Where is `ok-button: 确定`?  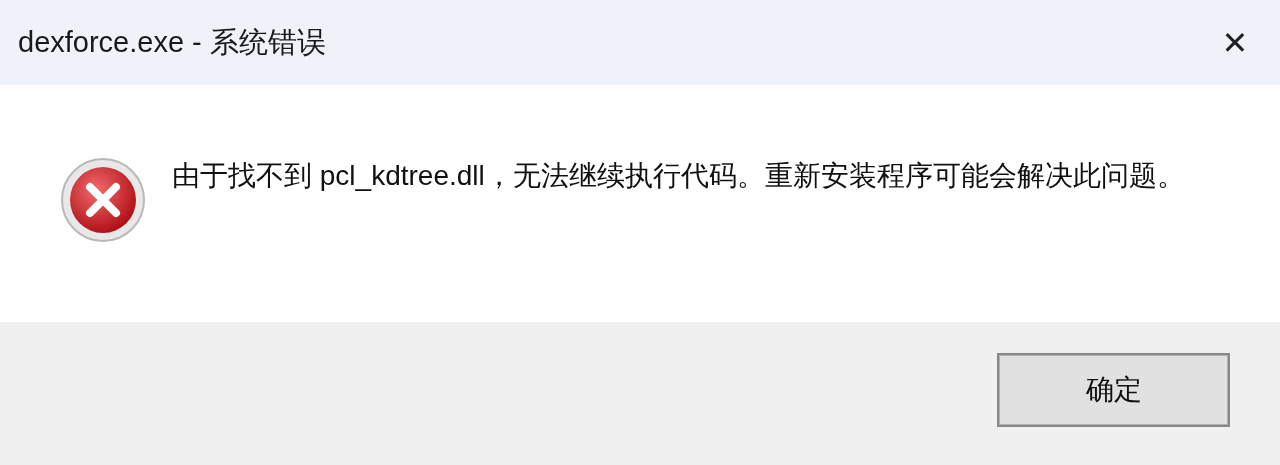
ok-button: 确定 is located at coordinates (1113, 390).